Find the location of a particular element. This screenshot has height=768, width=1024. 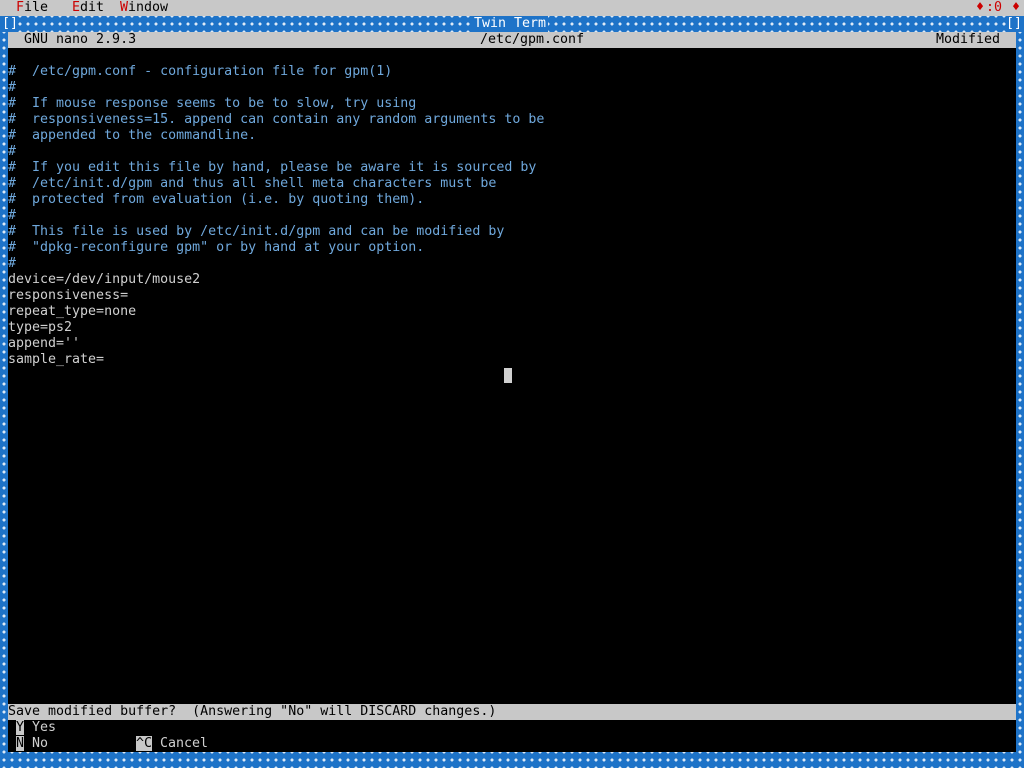

modified-status: Modified is located at coordinates (968, 39).